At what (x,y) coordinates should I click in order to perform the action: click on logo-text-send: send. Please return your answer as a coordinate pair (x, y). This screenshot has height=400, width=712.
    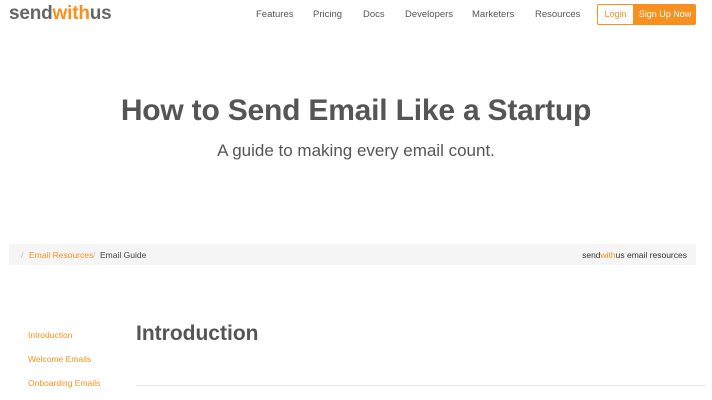
    Looking at the image, I should click on (31, 13).